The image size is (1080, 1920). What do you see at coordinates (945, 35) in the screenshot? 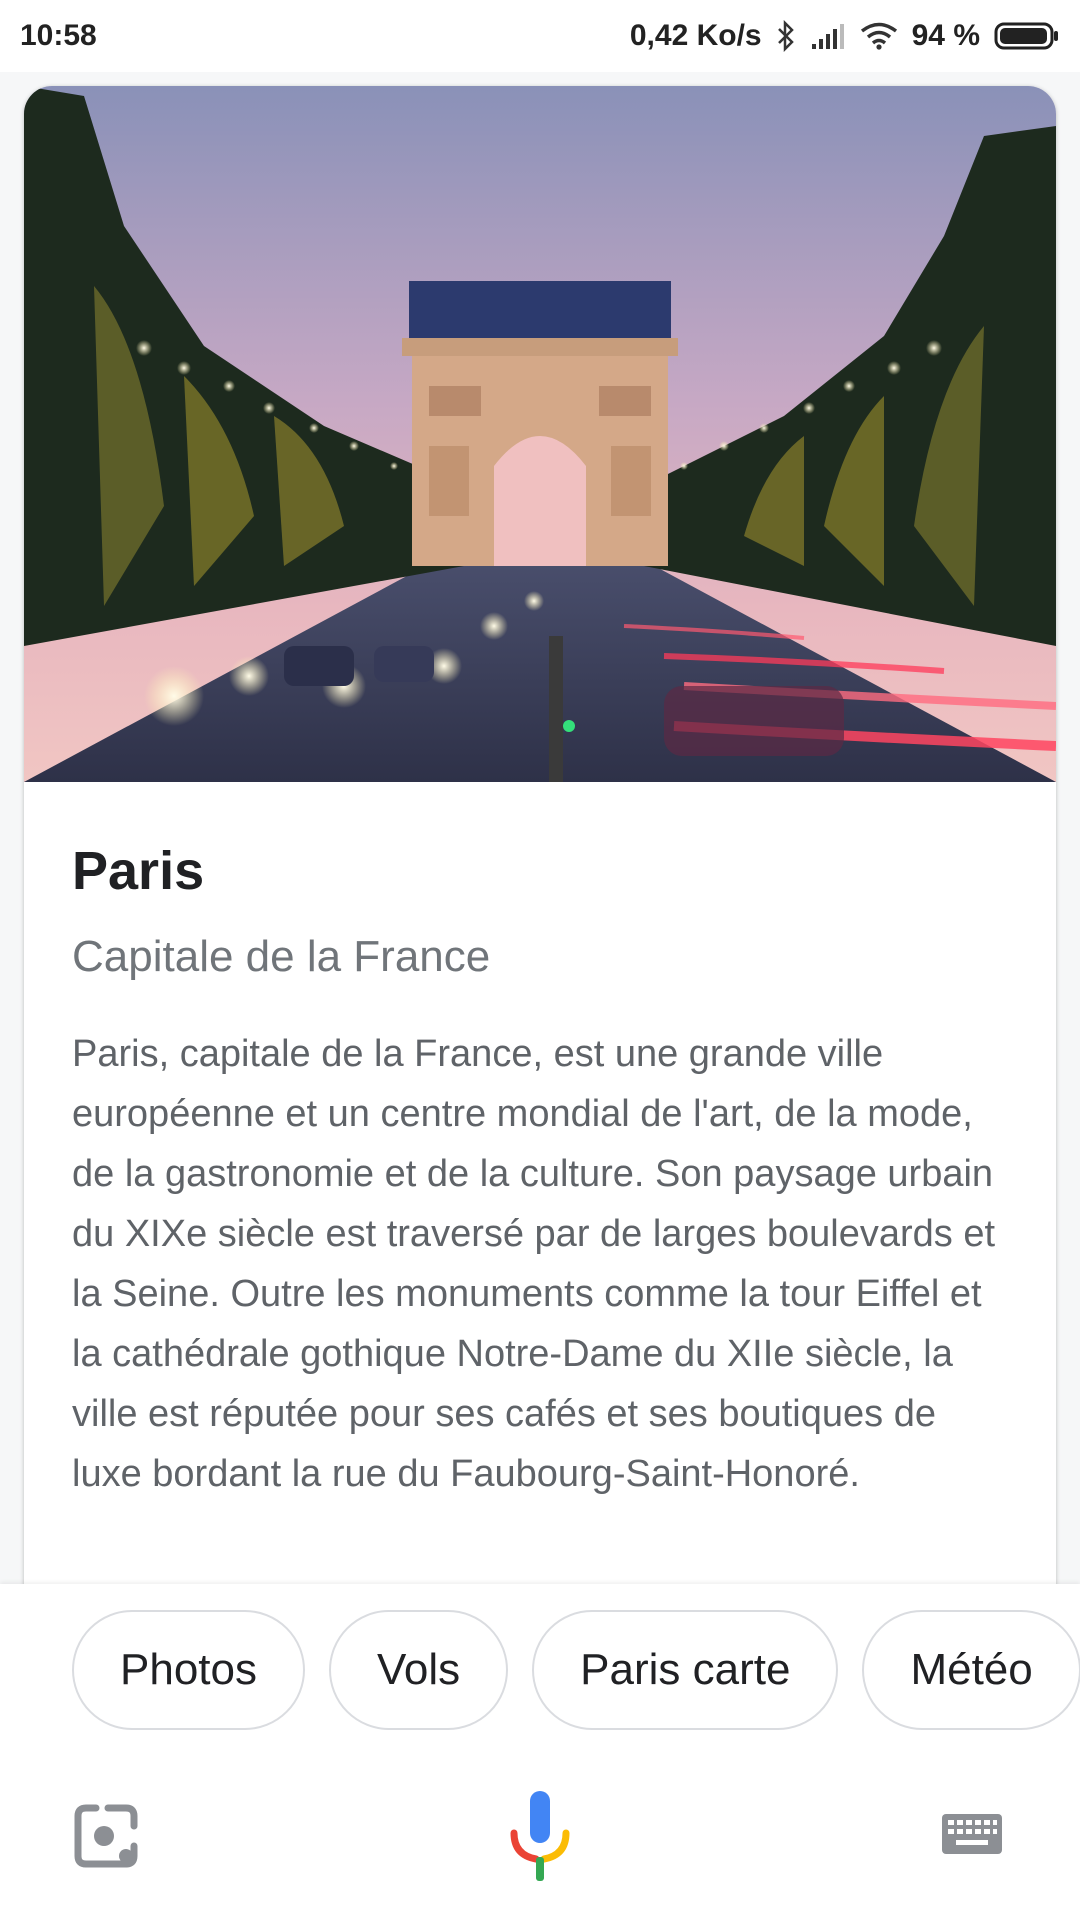
I see `battery-percent: 94 %` at bounding box center [945, 35].